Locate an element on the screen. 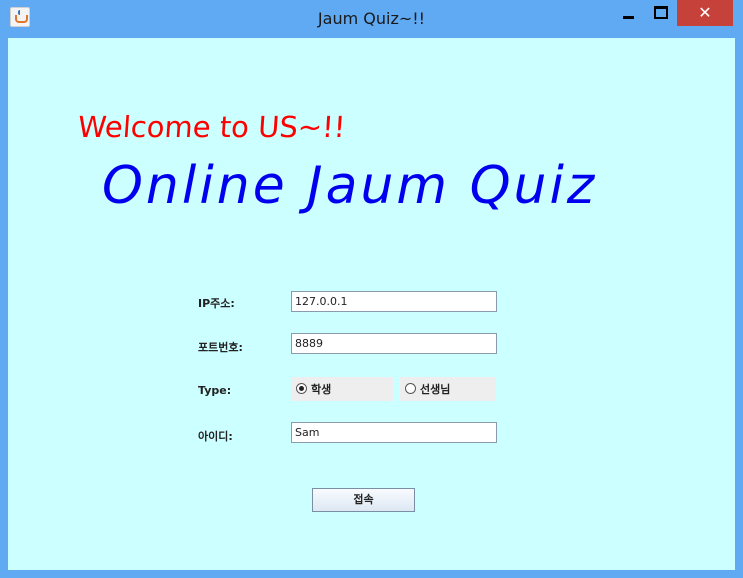 This screenshot has height=578, width=743. radio-dot is located at coordinates (301, 388).